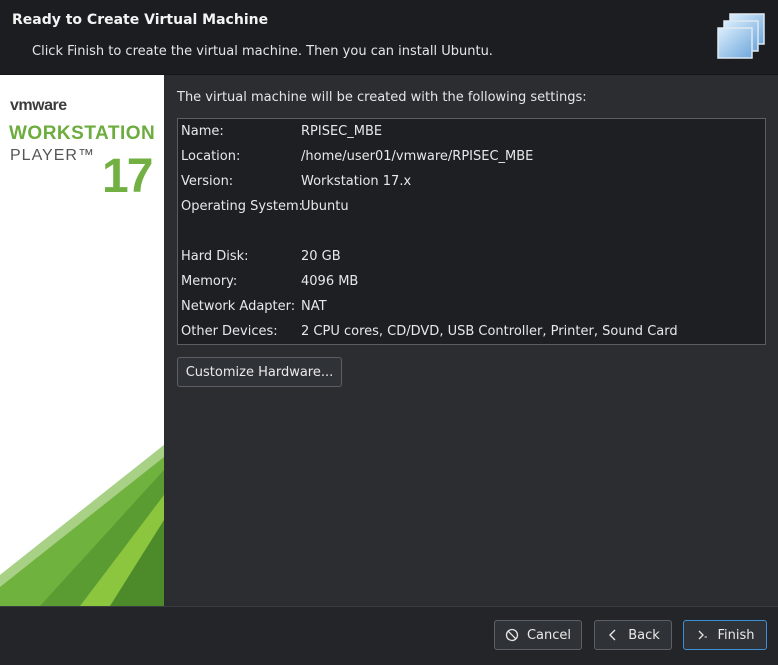 The image size is (778, 665). Describe the element at coordinates (342, 131) in the screenshot. I see `settings-value: RPISEC_MBE` at that location.